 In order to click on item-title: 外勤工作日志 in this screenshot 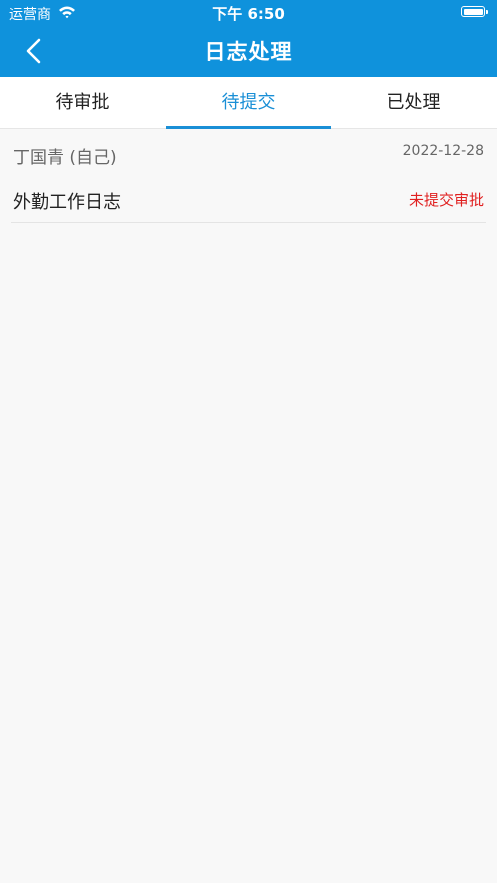, I will do `click(67, 202)`.